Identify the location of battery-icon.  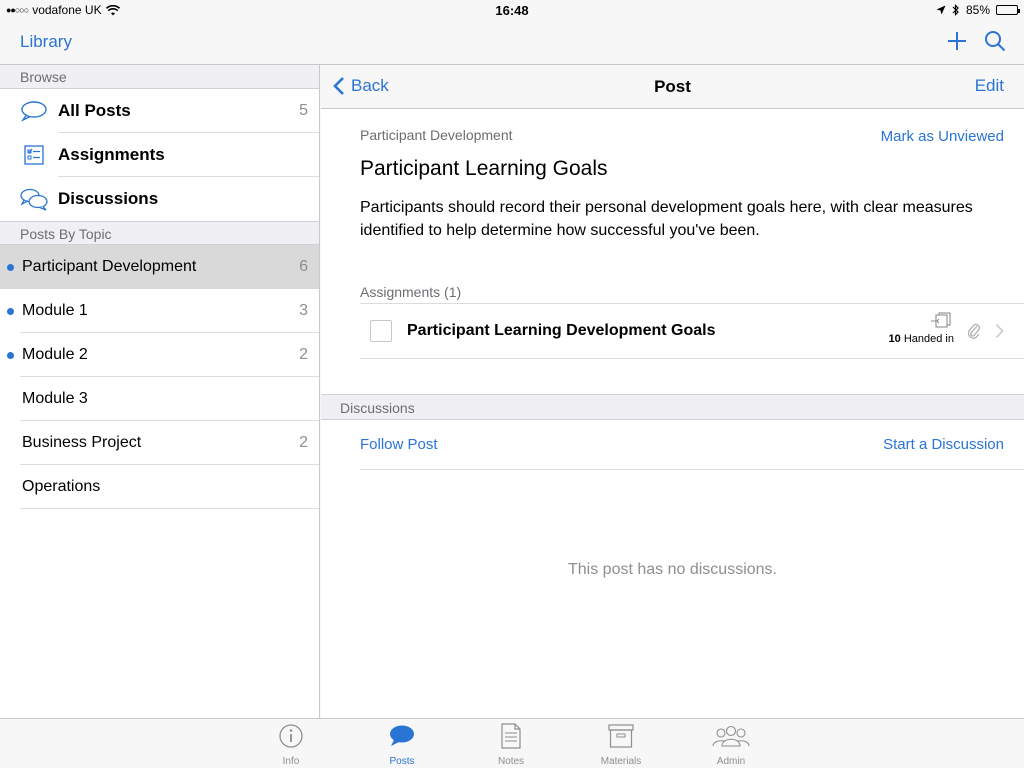
(1008, 10).